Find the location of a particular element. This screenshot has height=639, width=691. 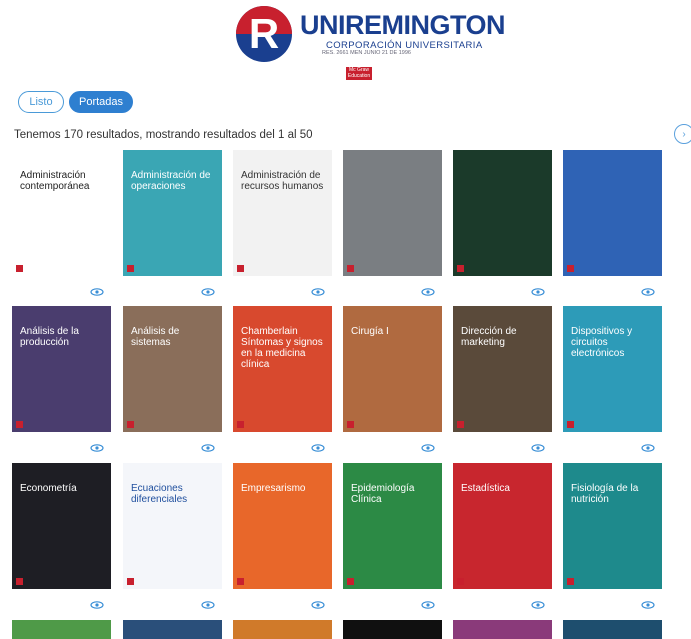

covers-view-button: Portadas is located at coordinates (101, 102).